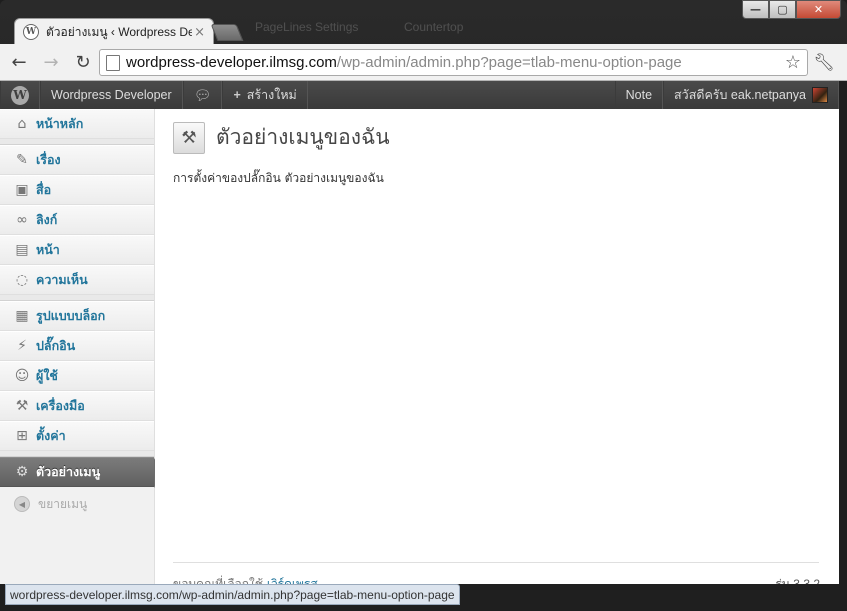  Describe the element at coordinates (303, 137) in the screenshot. I see `page-title: ตัวอย่างเมนูของฉัน` at that location.